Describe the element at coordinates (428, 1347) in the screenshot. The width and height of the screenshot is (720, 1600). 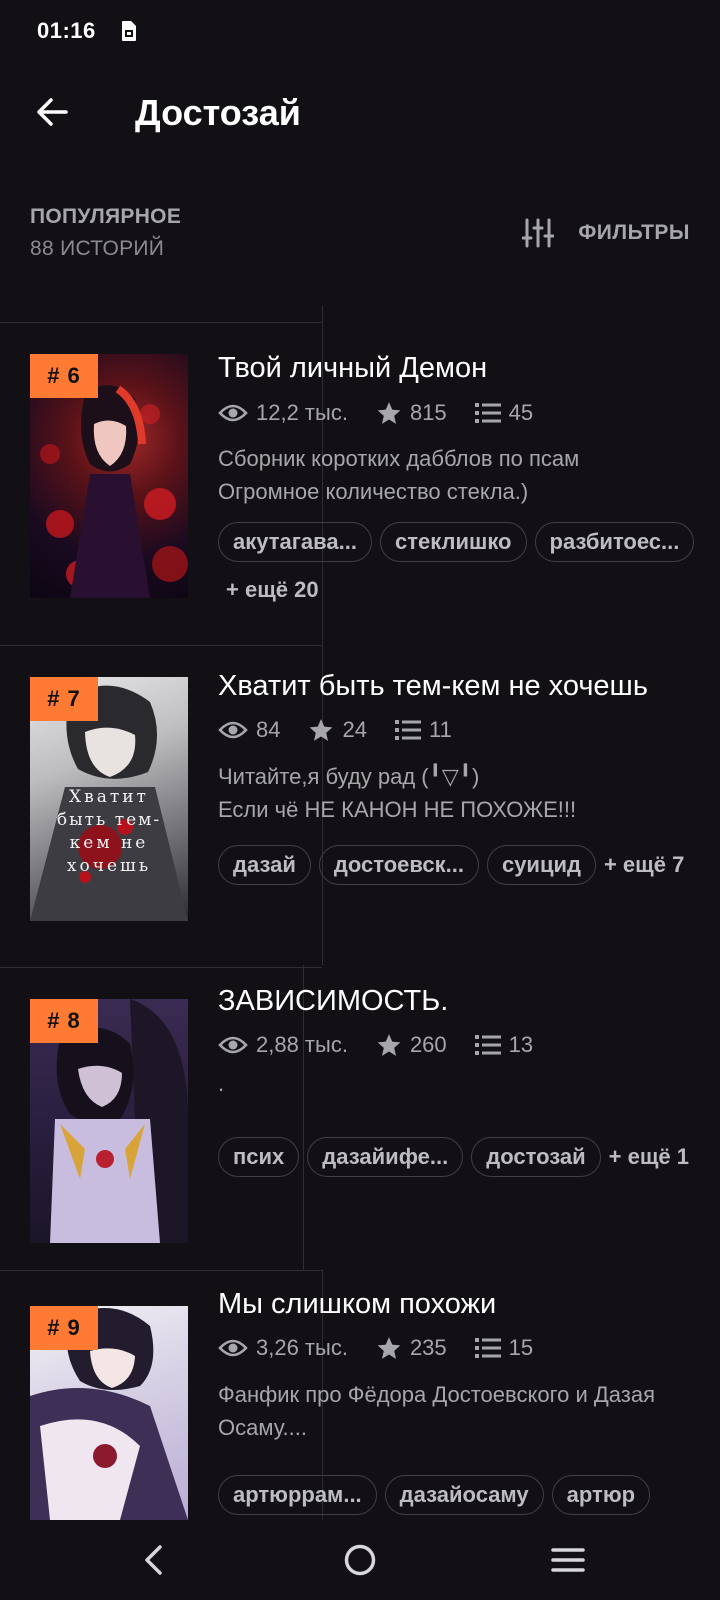
I see `votes-count: 235` at that location.